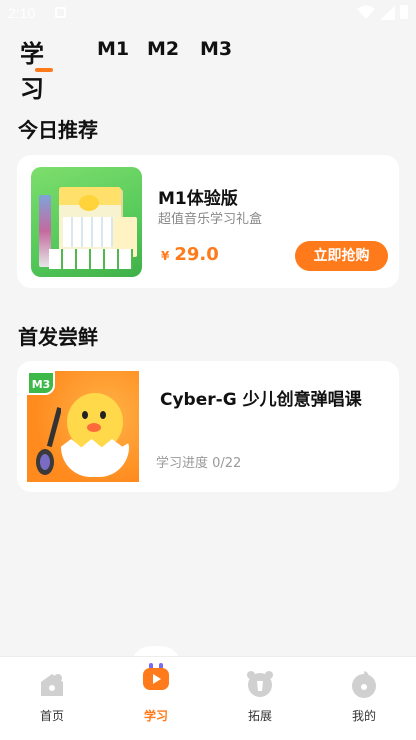  I want to click on nav-item-home: 首页, so click(52, 698).